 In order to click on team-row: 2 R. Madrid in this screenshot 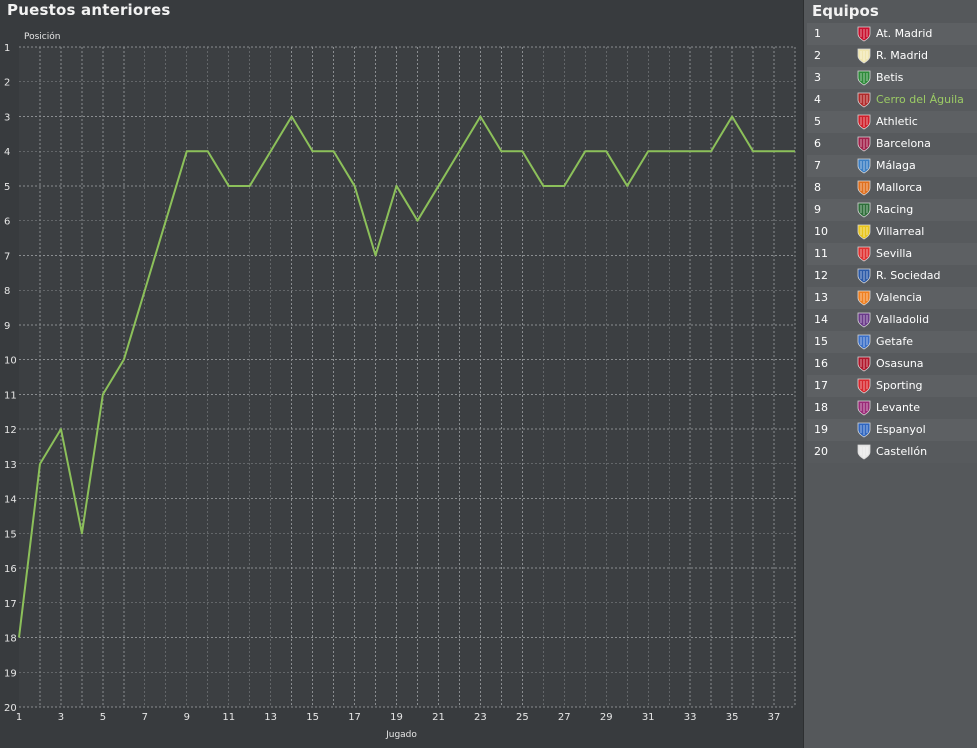, I will do `click(892, 56)`.